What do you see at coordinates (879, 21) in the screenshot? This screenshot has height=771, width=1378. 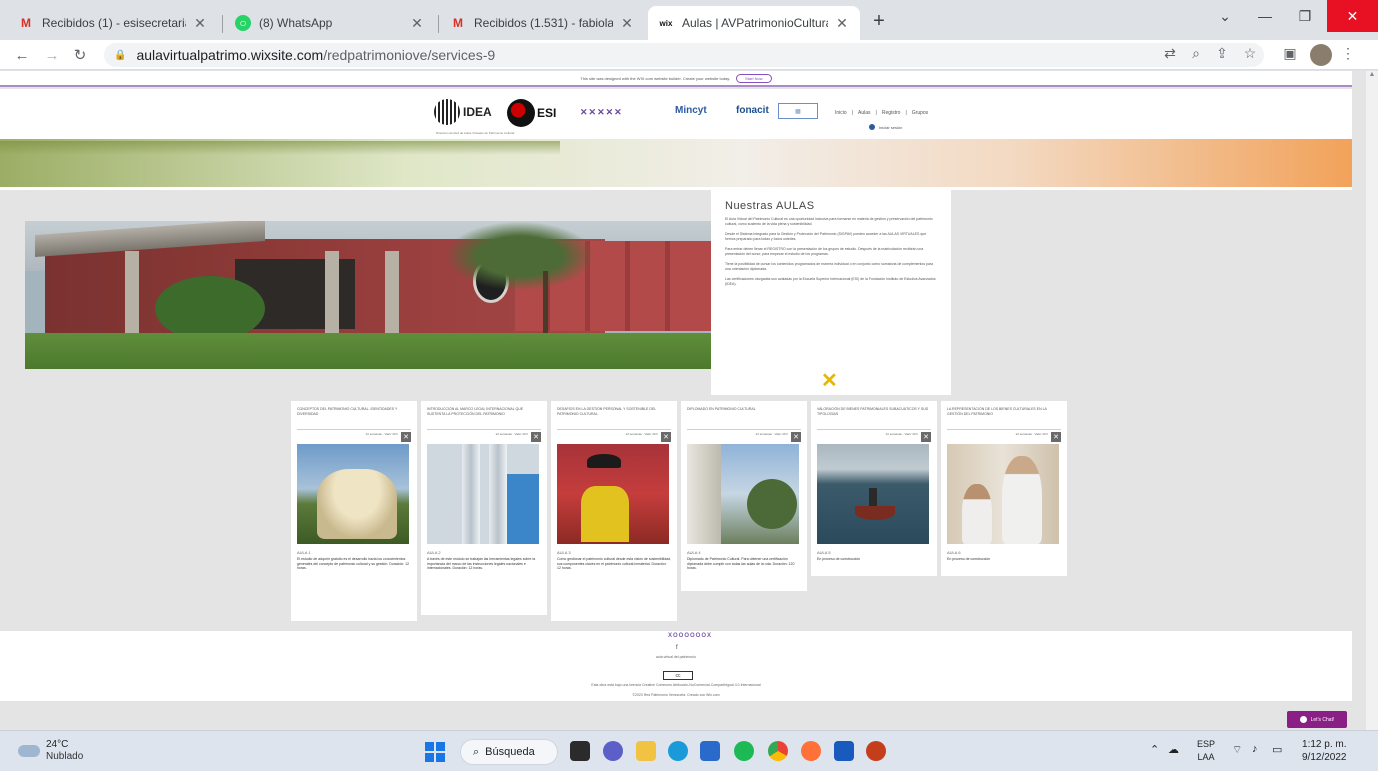 I see `new-tab-button: +` at bounding box center [879, 21].